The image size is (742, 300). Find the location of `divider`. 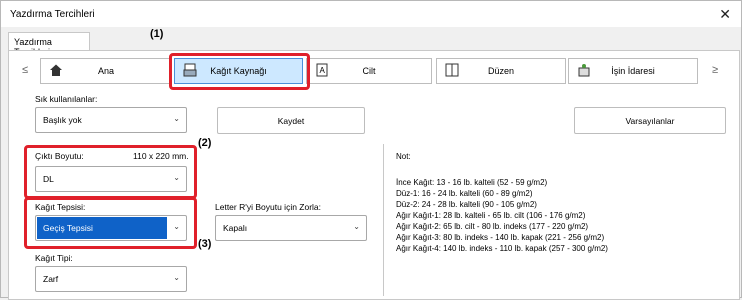

divider is located at coordinates (383, 220).